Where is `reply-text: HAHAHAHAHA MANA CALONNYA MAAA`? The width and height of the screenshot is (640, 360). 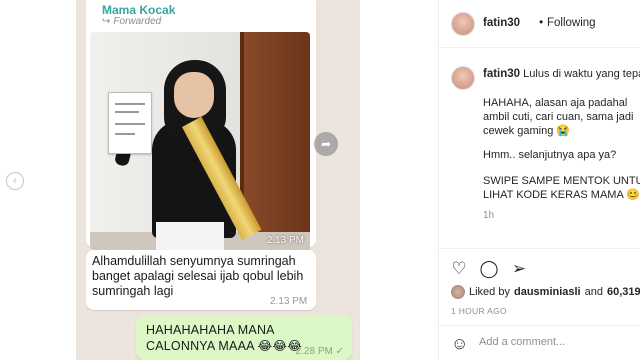 reply-text: HAHAHAHAHA MANA CALONNYA MAAA is located at coordinates (210, 338).